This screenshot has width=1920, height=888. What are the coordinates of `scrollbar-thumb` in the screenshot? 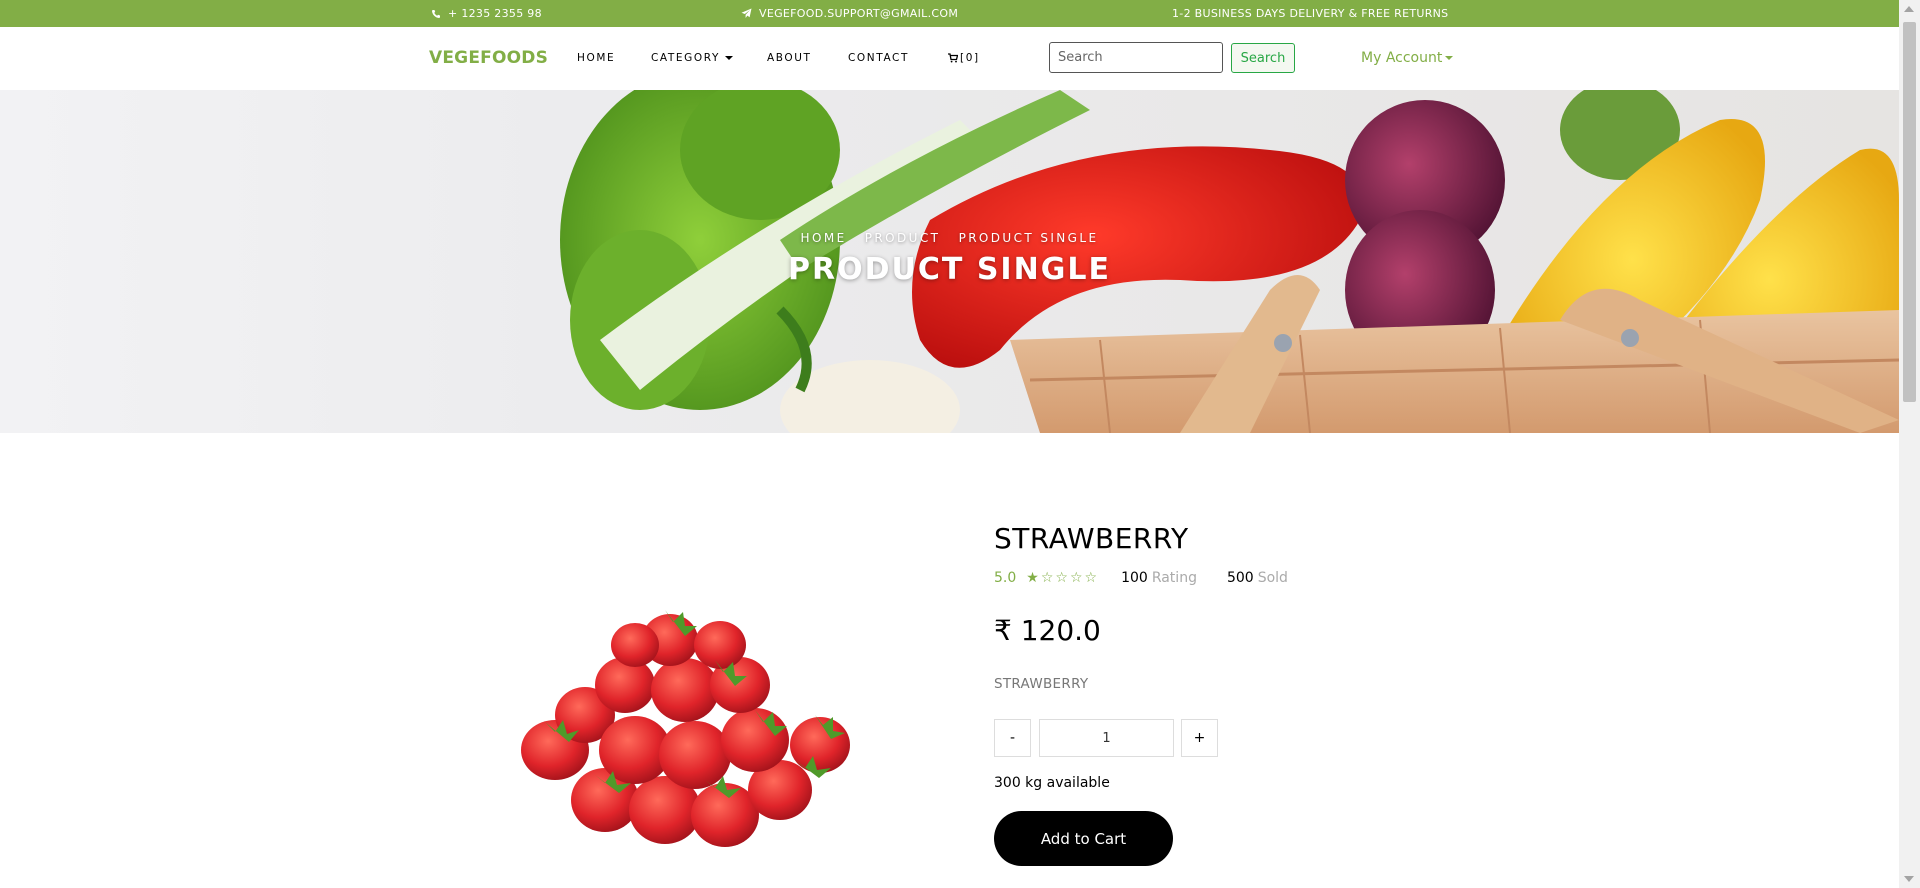 It's located at (1909, 212).